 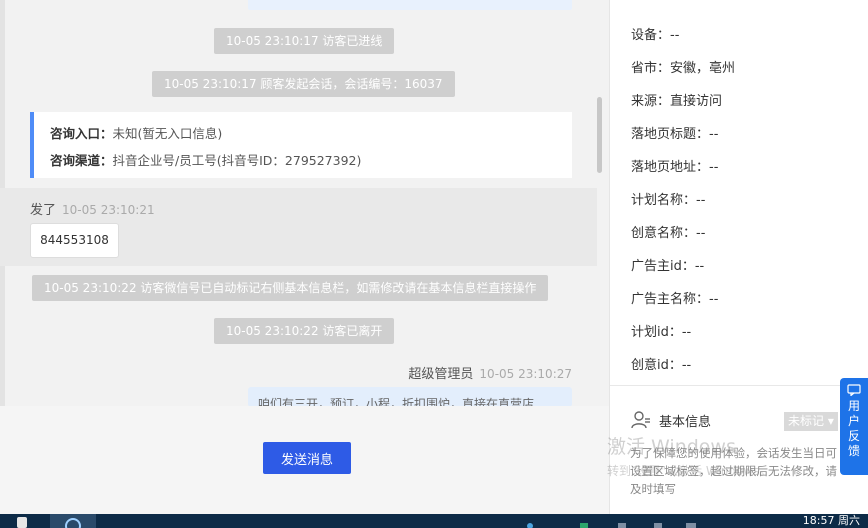 I want to click on visitor-message-bubble: 844553108, so click(x=74, y=240).